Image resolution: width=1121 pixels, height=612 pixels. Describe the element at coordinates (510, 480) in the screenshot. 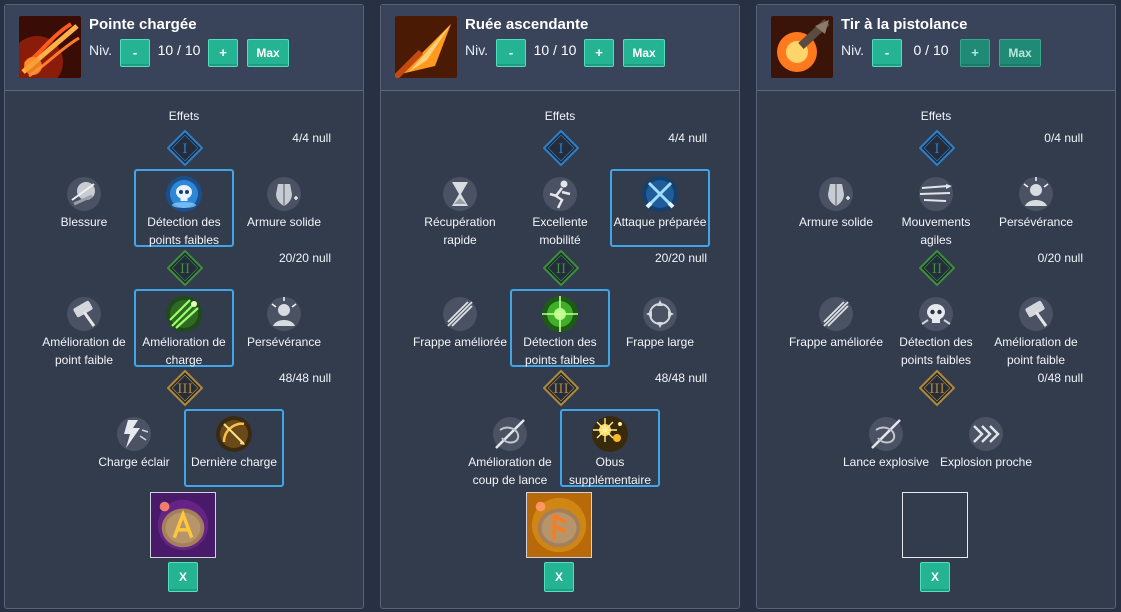

I see `tripod-label-line: coup de lance` at that location.